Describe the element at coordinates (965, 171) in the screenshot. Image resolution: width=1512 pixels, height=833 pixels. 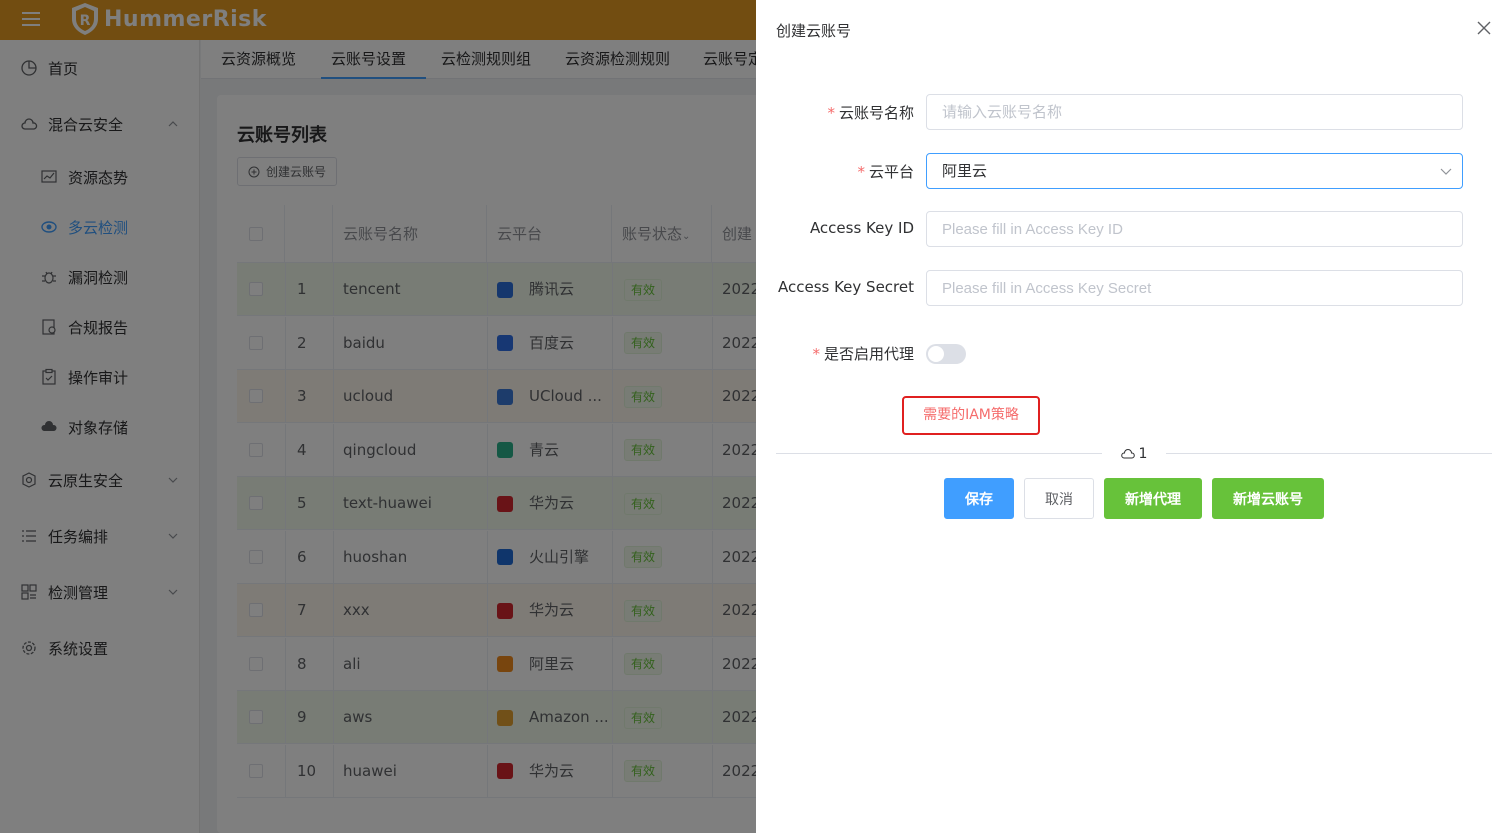
I see `platform-select-value: 阿里云` at that location.